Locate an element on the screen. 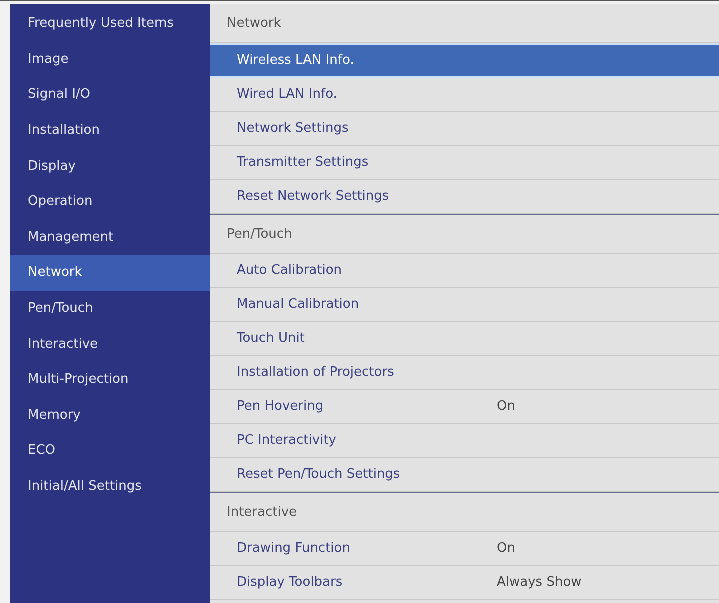  sidebar-item: Initial/All Settings is located at coordinates (110, 486).